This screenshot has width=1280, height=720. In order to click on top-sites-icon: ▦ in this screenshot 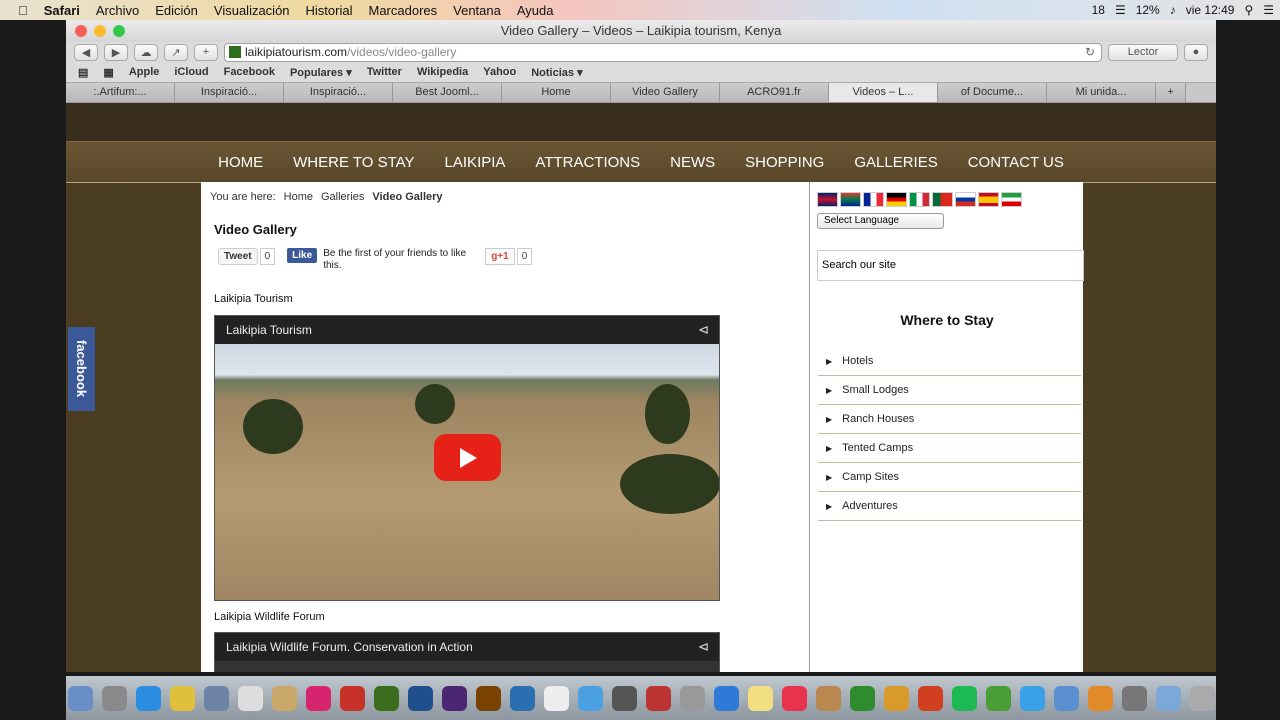, I will do `click(108, 72)`.